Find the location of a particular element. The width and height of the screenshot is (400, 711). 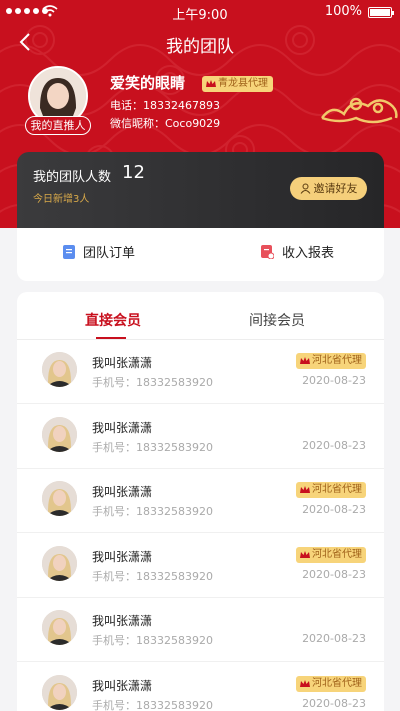

team-orders-link: 团队订单 is located at coordinates (99, 251).